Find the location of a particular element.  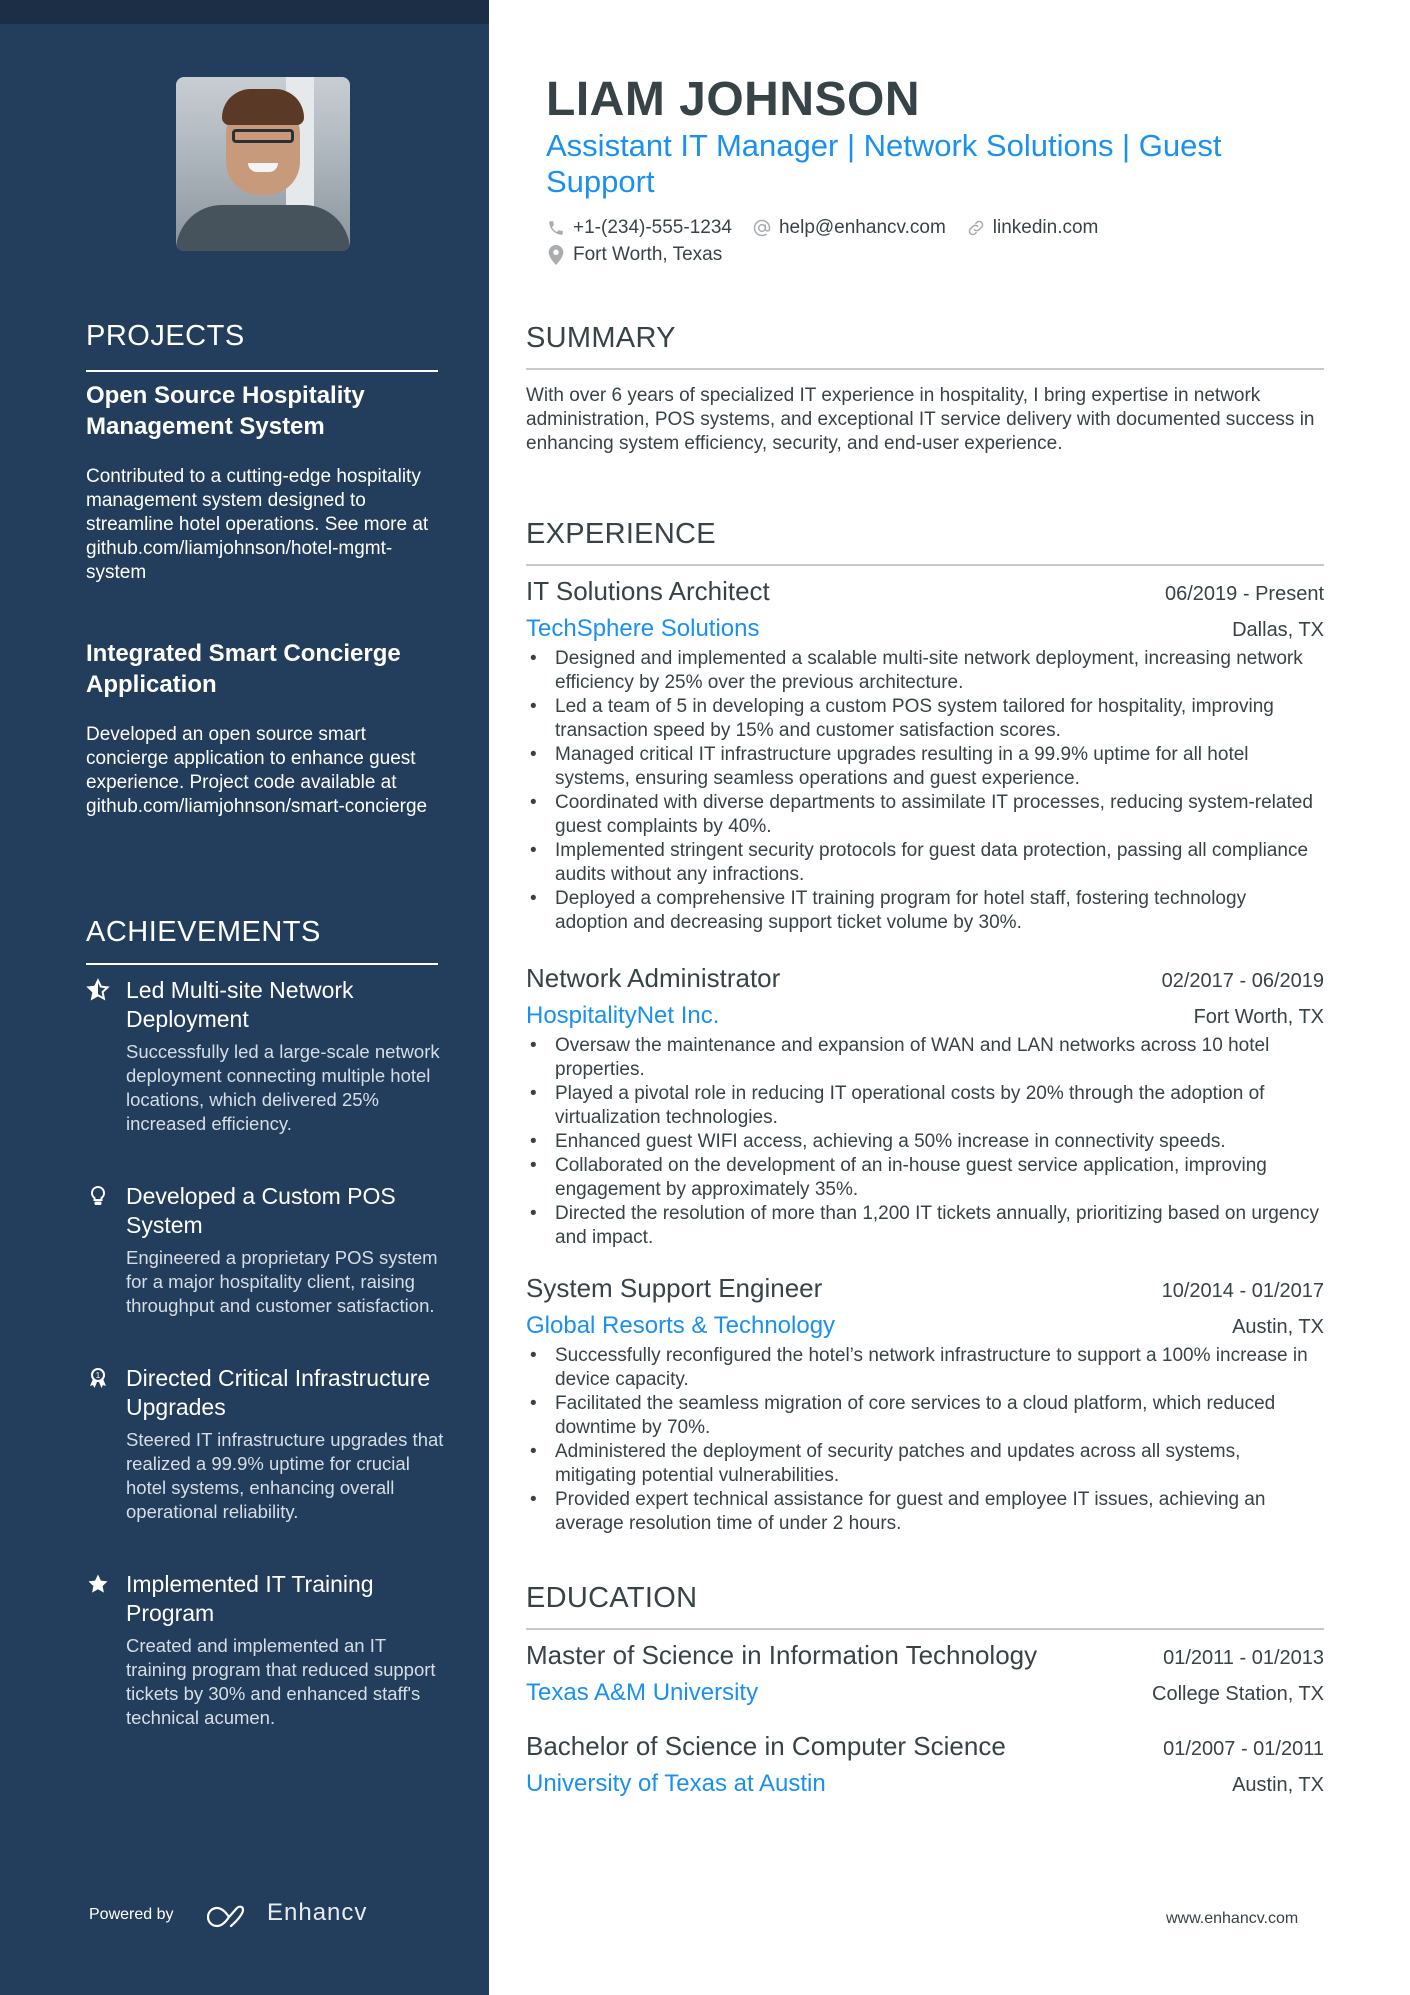

degree: Bachelor of Science in Computer Science is located at coordinates (766, 1746).